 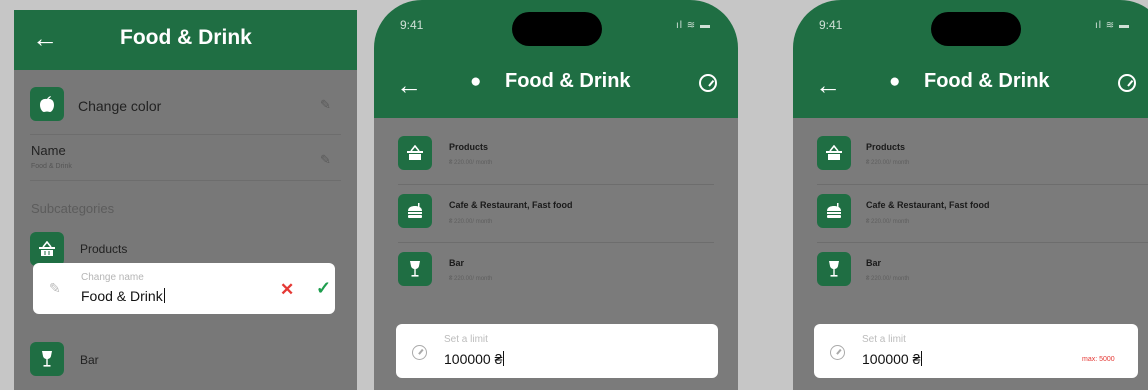 What do you see at coordinates (112, 277) in the screenshot?
I see `rename-placeholder: Change name` at bounding box center [112, 277].